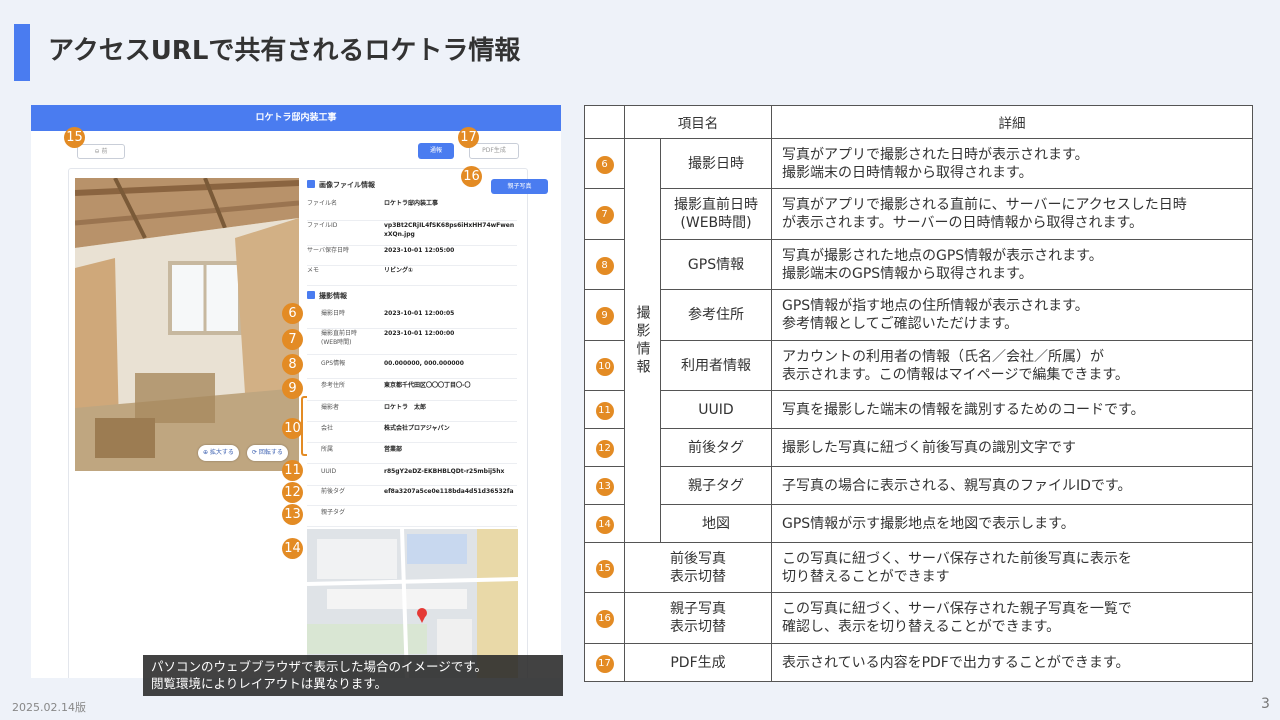  Describe the element at coordinates (642, 340) in the screenshot. I see `group-label-shooting-info: 撮影情報` at that location.